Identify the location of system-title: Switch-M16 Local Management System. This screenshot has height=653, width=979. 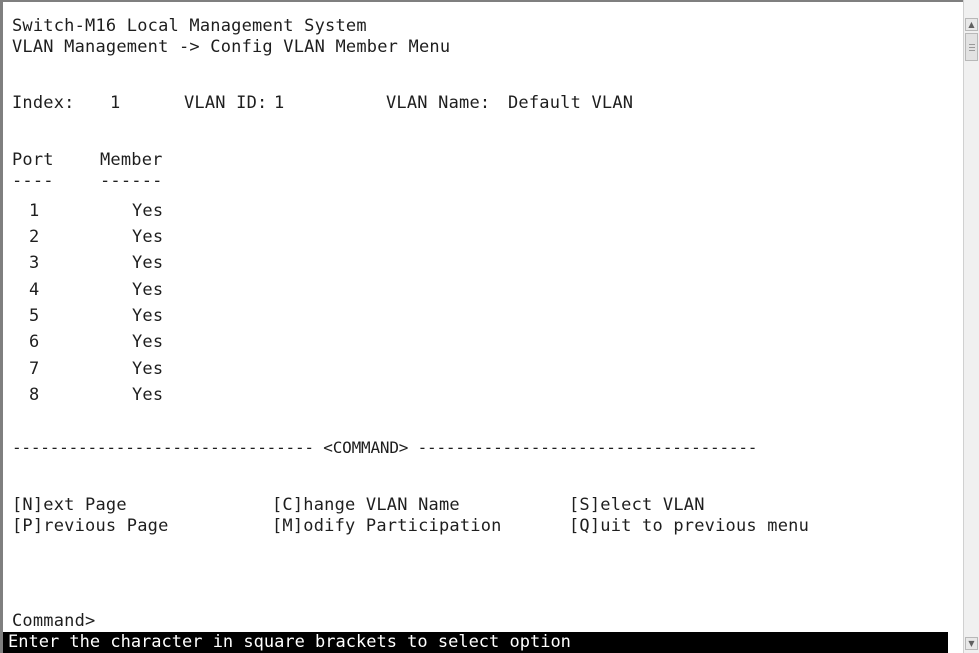
(189, 26).